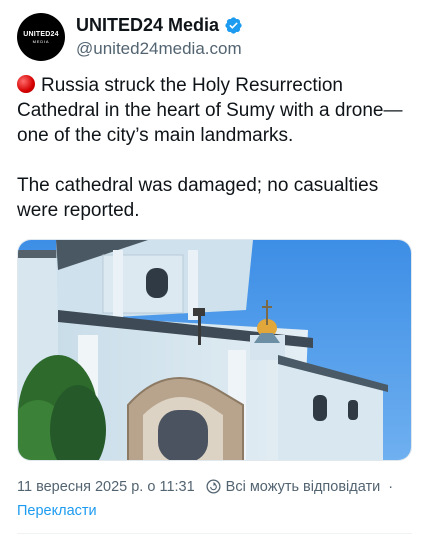 The width and height of the screenshot is (429, 536). What do you see at coordinates (106, 487) in the screenshot?
I see `post-timestamp: 11 вересня 2025 р. о 11:31` at bounding box center [106, 487].